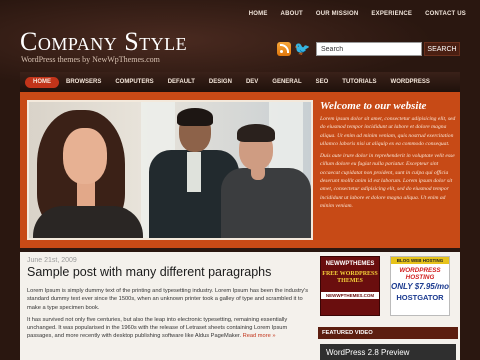  What do you see at coordinates (284, 49) in the screenshot?
I see `rss-icon` at bounding box center [284, 49].